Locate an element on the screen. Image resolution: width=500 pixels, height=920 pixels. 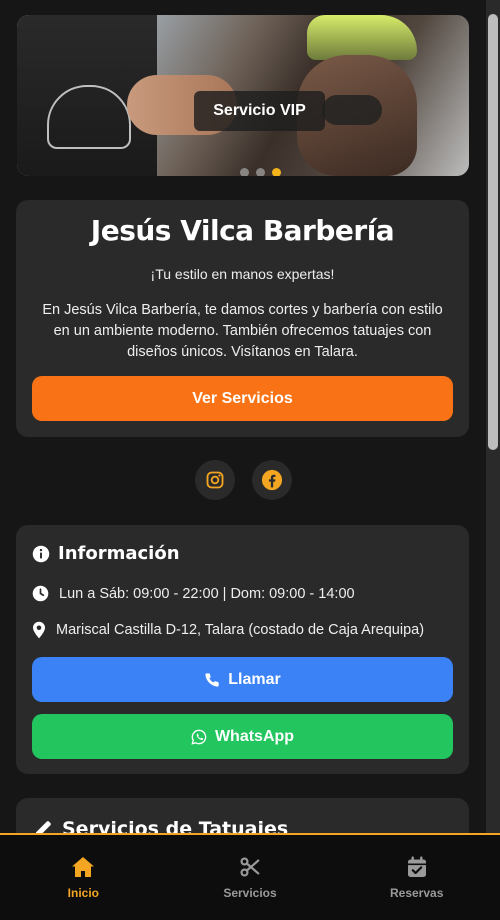
instagram-link is located at coordinates (215, 480).